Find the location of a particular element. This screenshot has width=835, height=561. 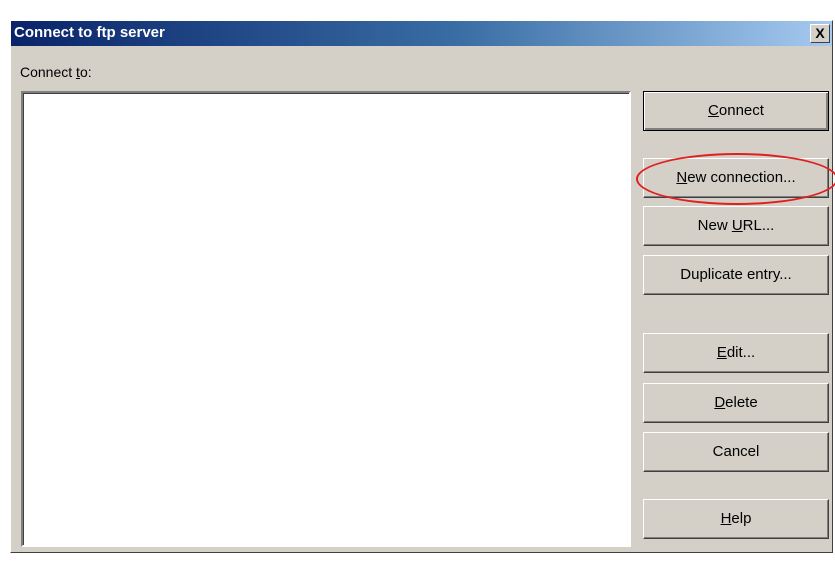

help-button-label: elp is located at coordinates (741, 518).